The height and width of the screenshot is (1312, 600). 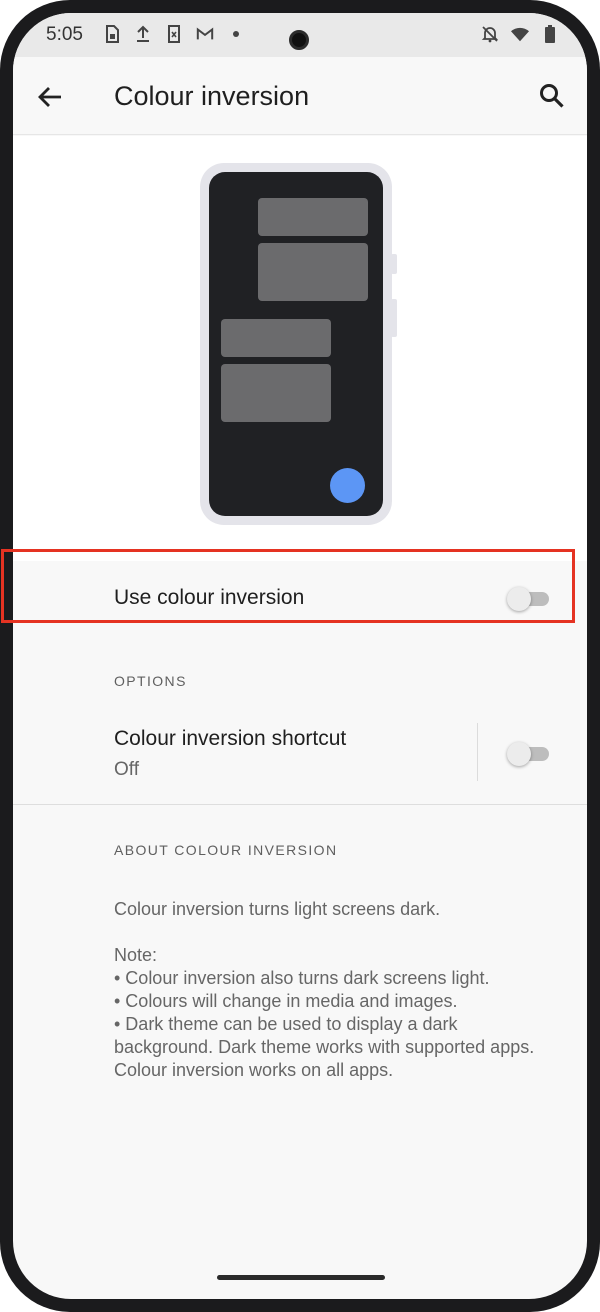 I want to click on switch-thumb, so click(x=519, y=754).